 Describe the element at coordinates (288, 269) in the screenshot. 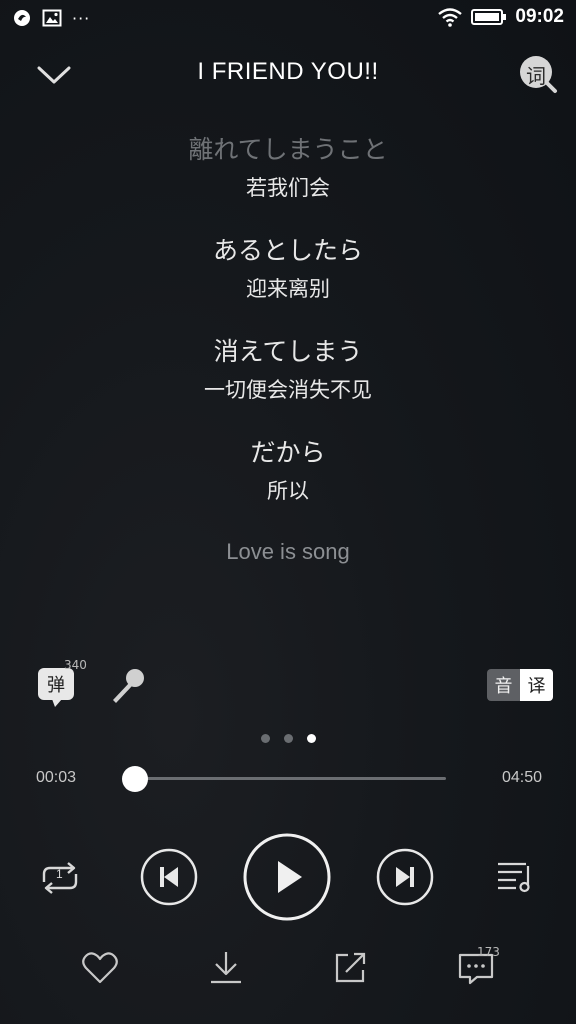

I see `lyric-line: あるとしたら 迎来离别` at that location.